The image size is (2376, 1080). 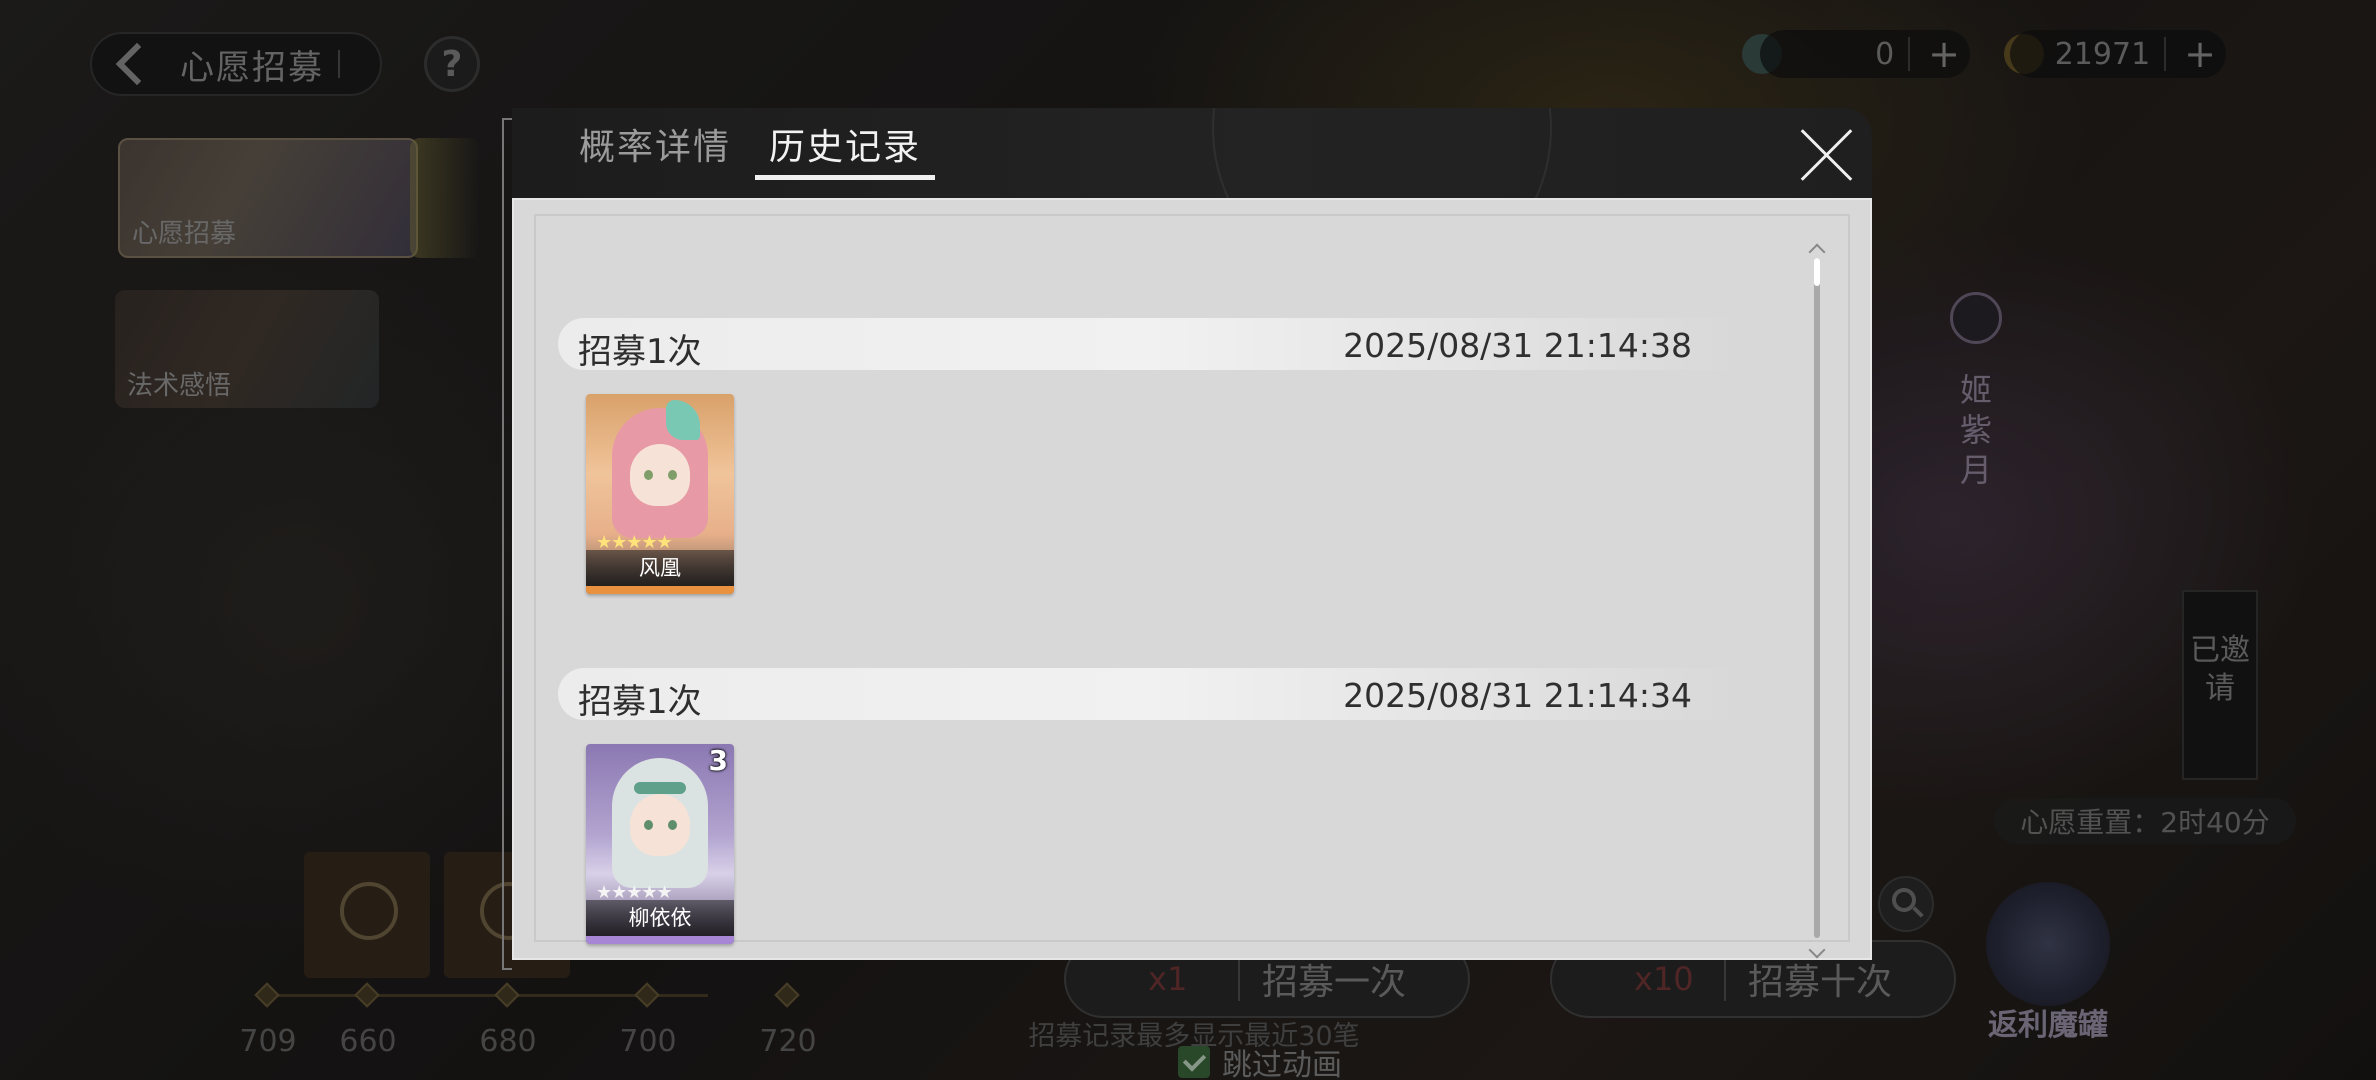 I want to click on record-header: 招募1次 2025/08/31 21:14:38, so click(x=1151, y=345).